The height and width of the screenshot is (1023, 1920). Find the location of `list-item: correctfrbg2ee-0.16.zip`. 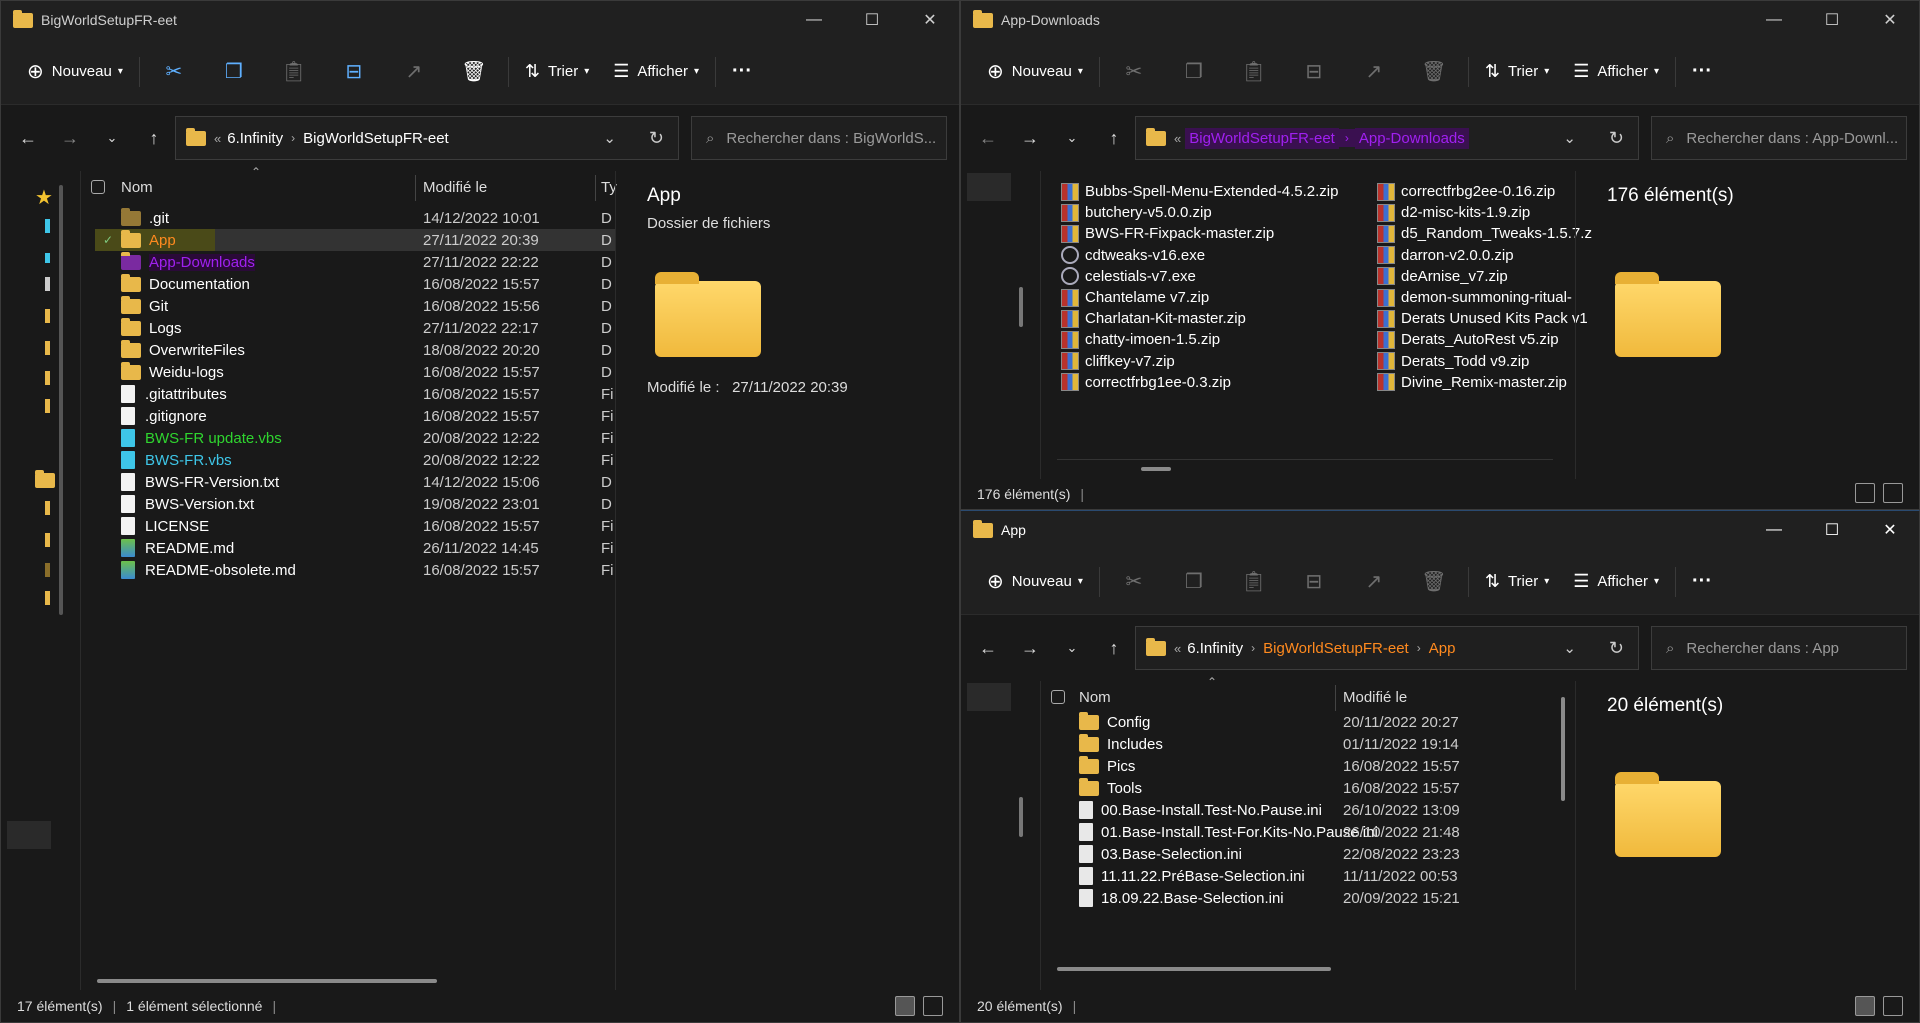

list-item: correctfrbg2ee-0.16.zip is located at coordinates (1477, 191).